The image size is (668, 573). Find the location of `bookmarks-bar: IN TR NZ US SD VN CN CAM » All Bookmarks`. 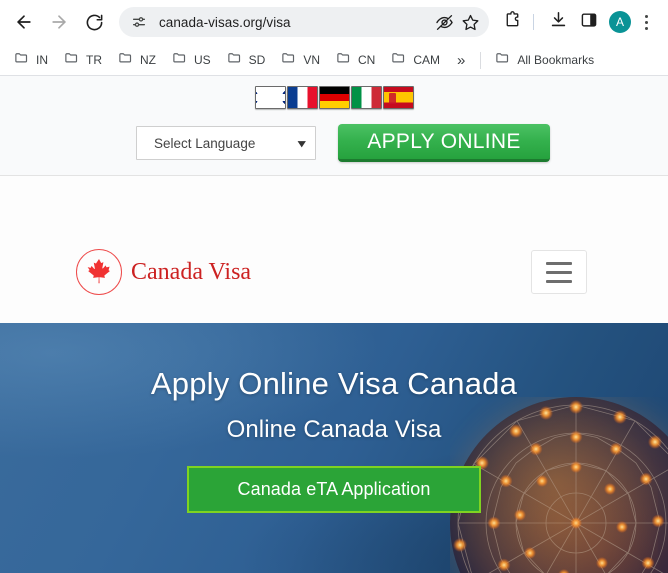

bookmarks-bar: IN TR NZ US SD VN CN CAM » All Bookmarks is located at coordinates (334, 60).